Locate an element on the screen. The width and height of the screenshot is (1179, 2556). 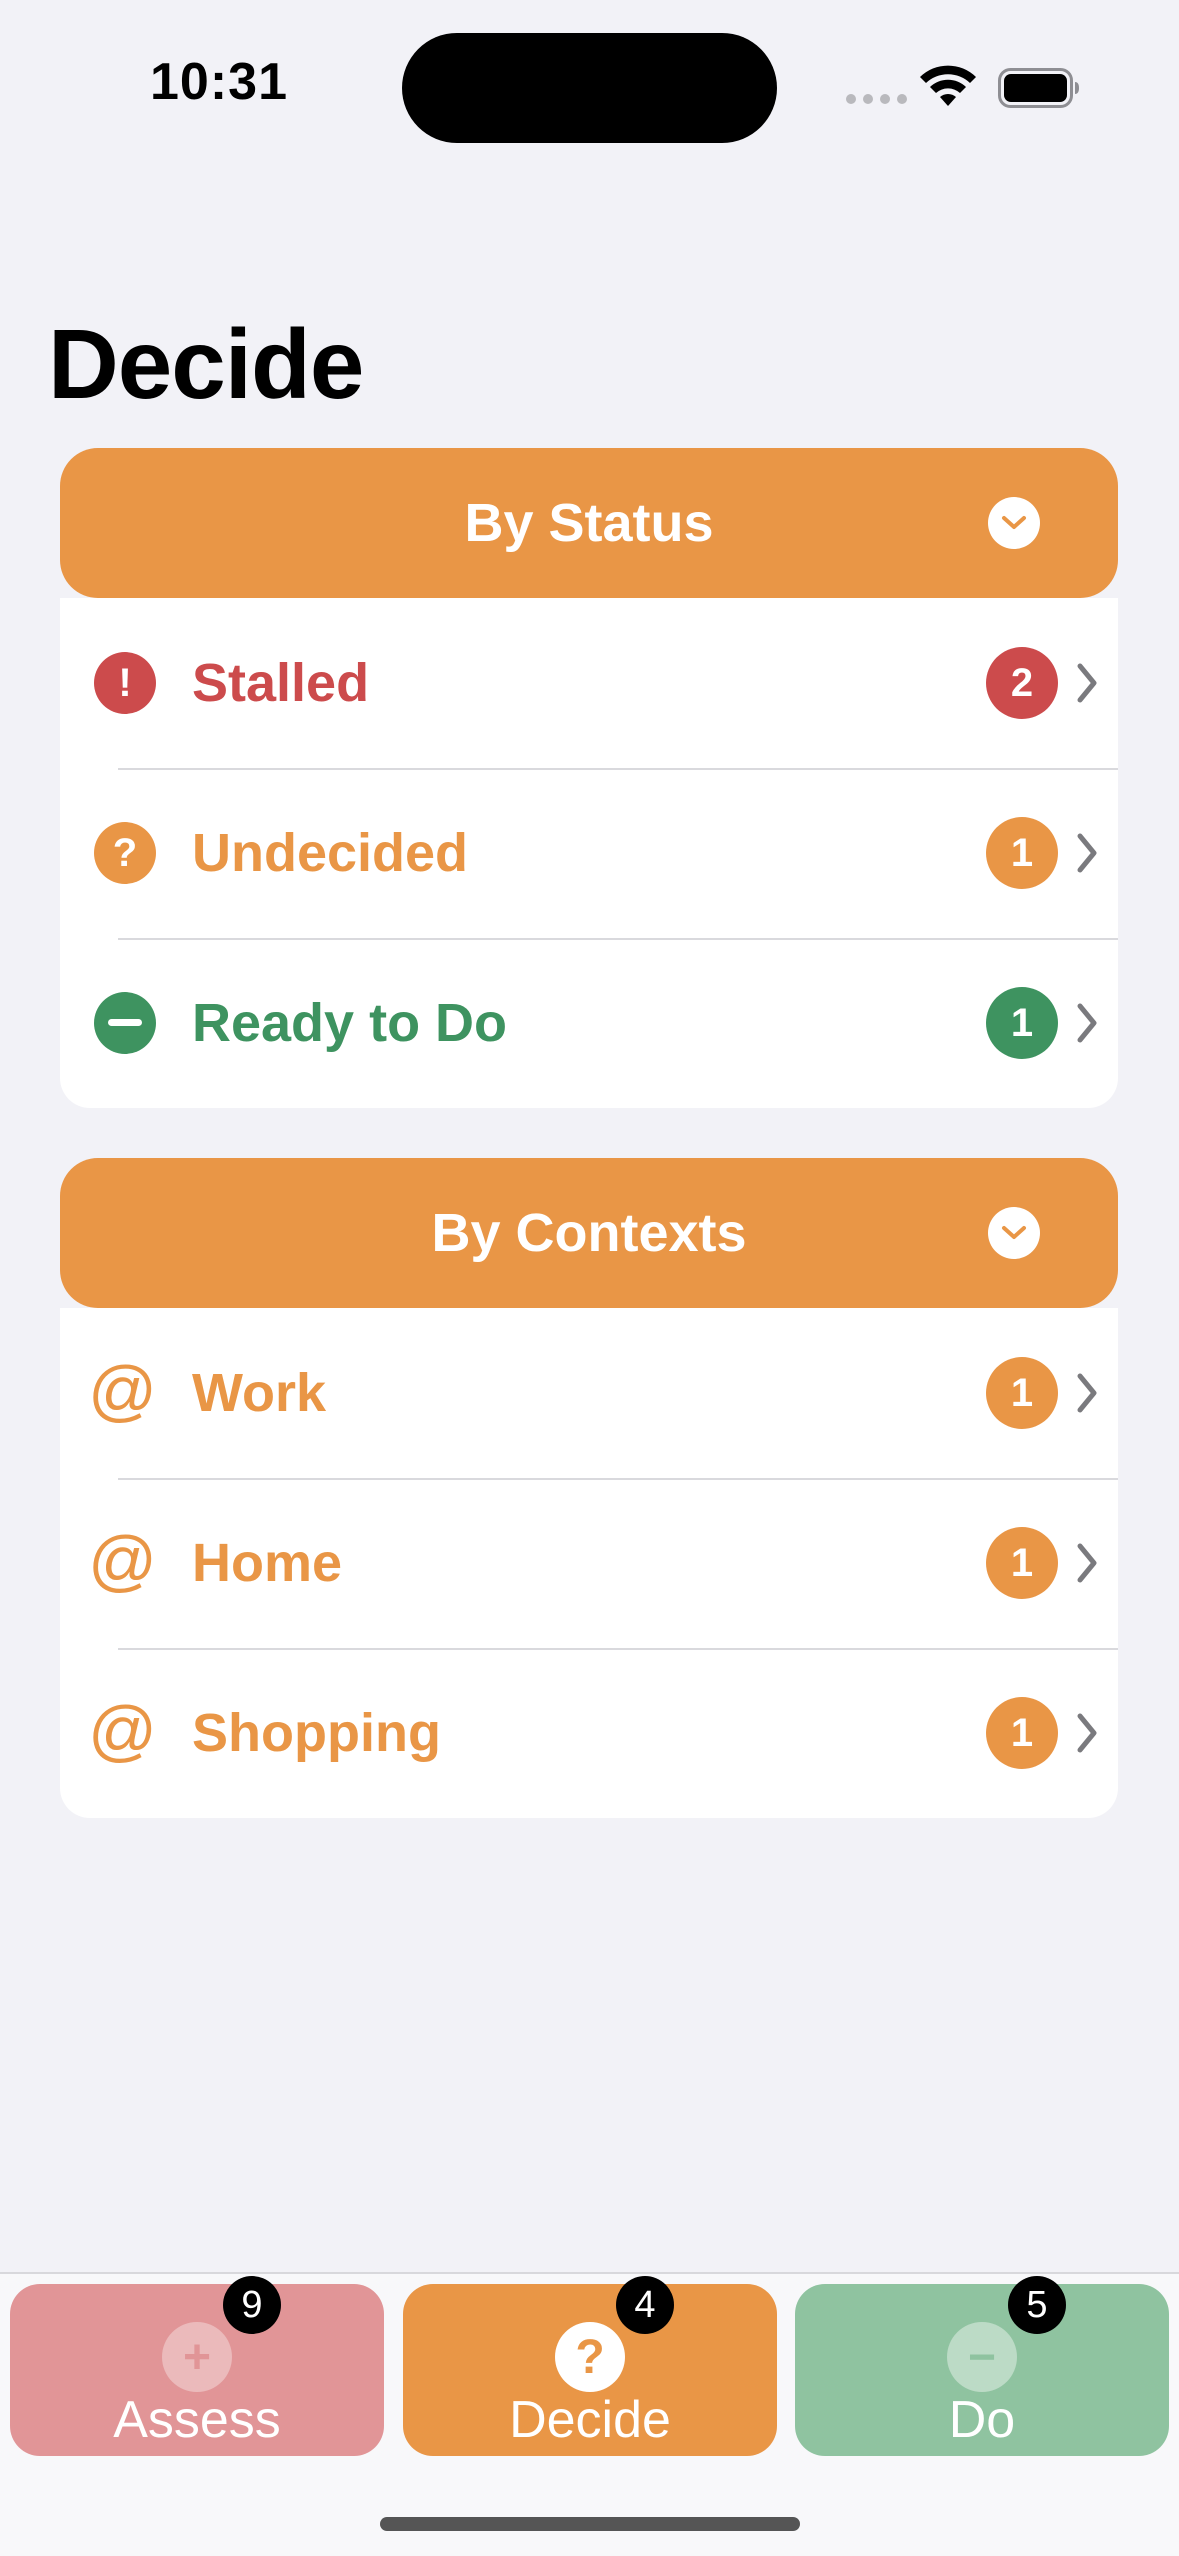
list-item-work: @ Work 1 is located at coordinates (589, 1393).